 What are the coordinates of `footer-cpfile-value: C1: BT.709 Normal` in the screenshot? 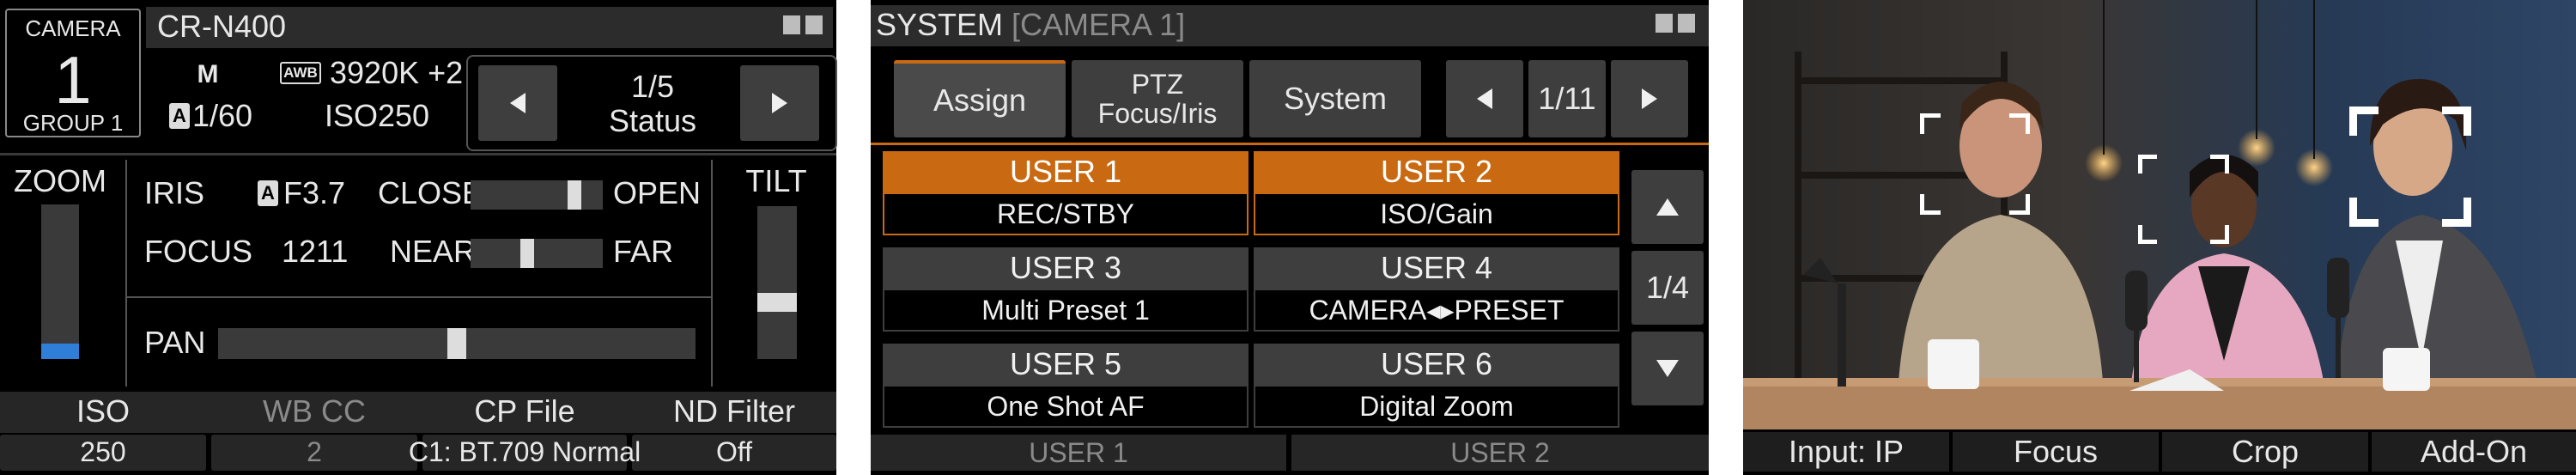 It's located at (524, 452).